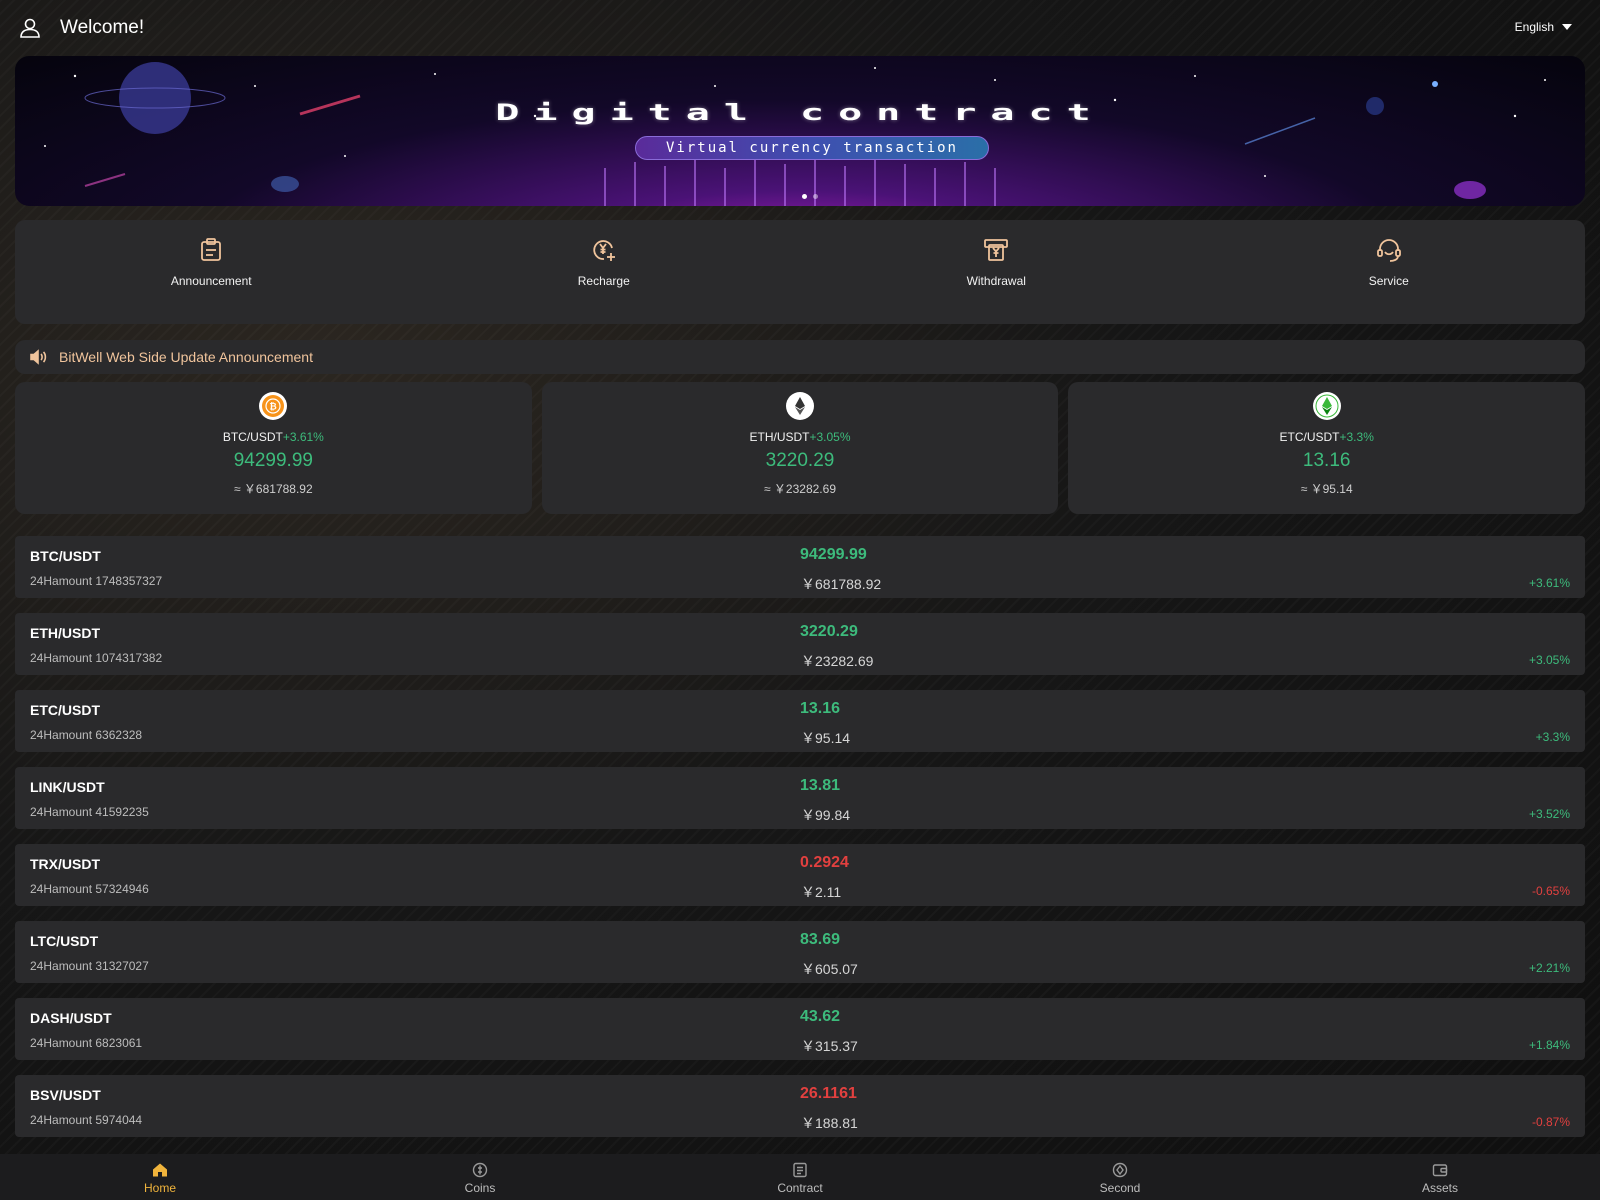 This screenshot has width=1600, height=1200. I want to click on market-change: +2.21%, so click(1549, 968).